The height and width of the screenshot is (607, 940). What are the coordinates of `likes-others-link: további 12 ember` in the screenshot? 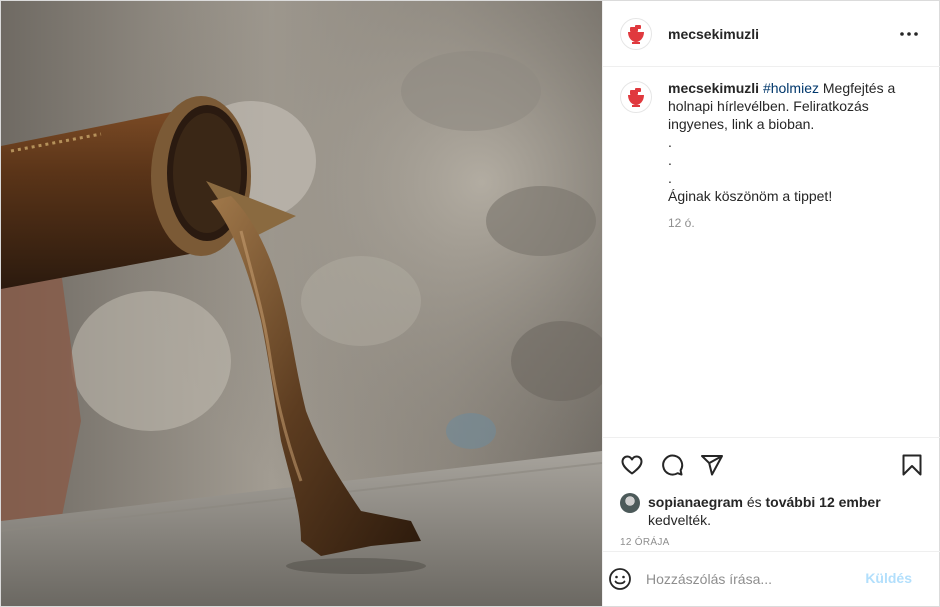 It's located at (823, 502).